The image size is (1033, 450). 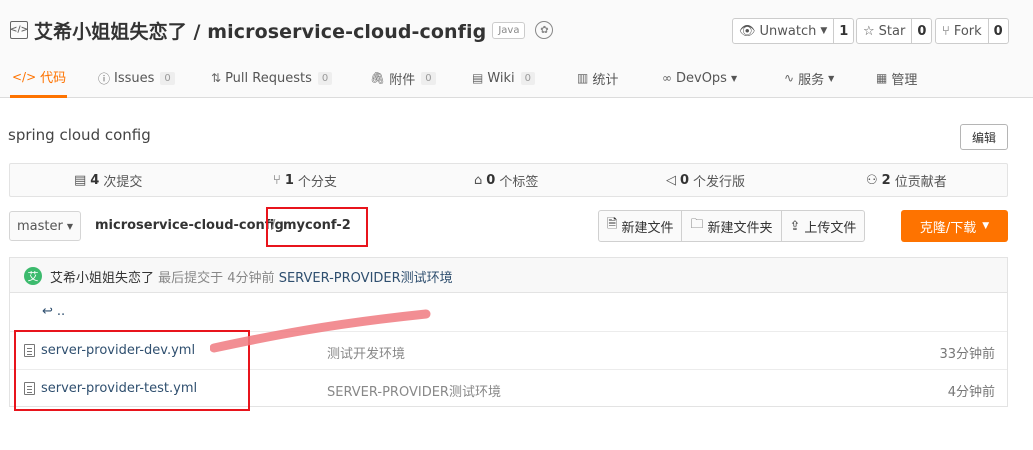 I want to click on settings-doc-icon: ▦, so click(x=882, y=78).